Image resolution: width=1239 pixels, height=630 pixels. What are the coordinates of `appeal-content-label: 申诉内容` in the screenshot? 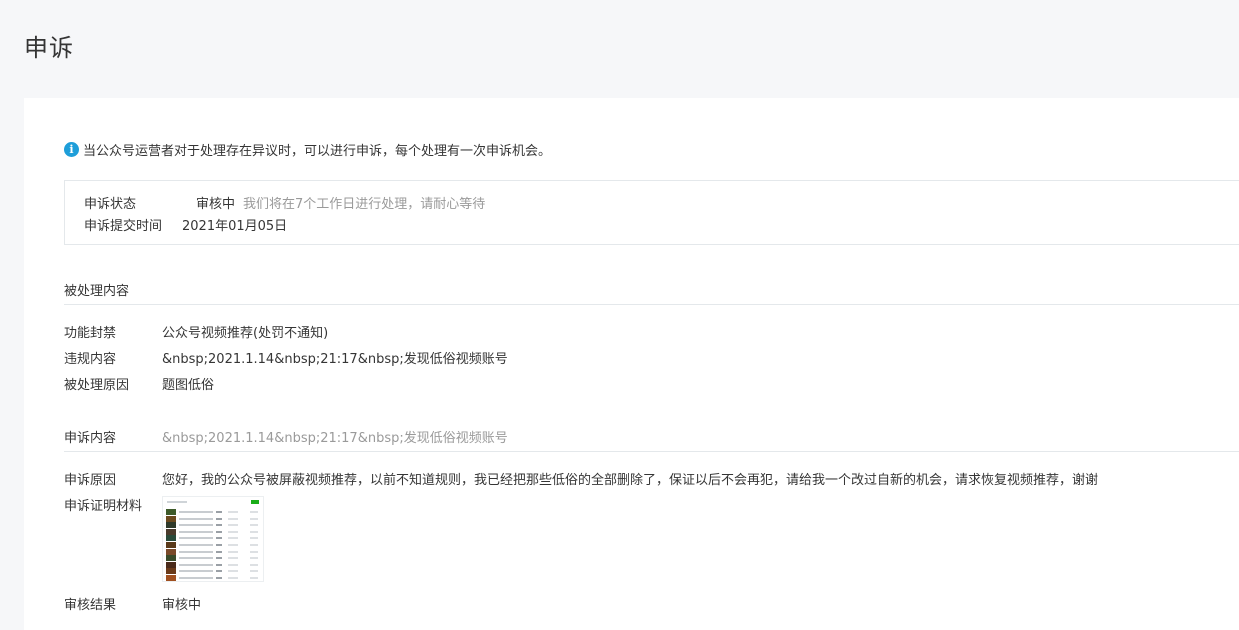 It's located at (90, 438).